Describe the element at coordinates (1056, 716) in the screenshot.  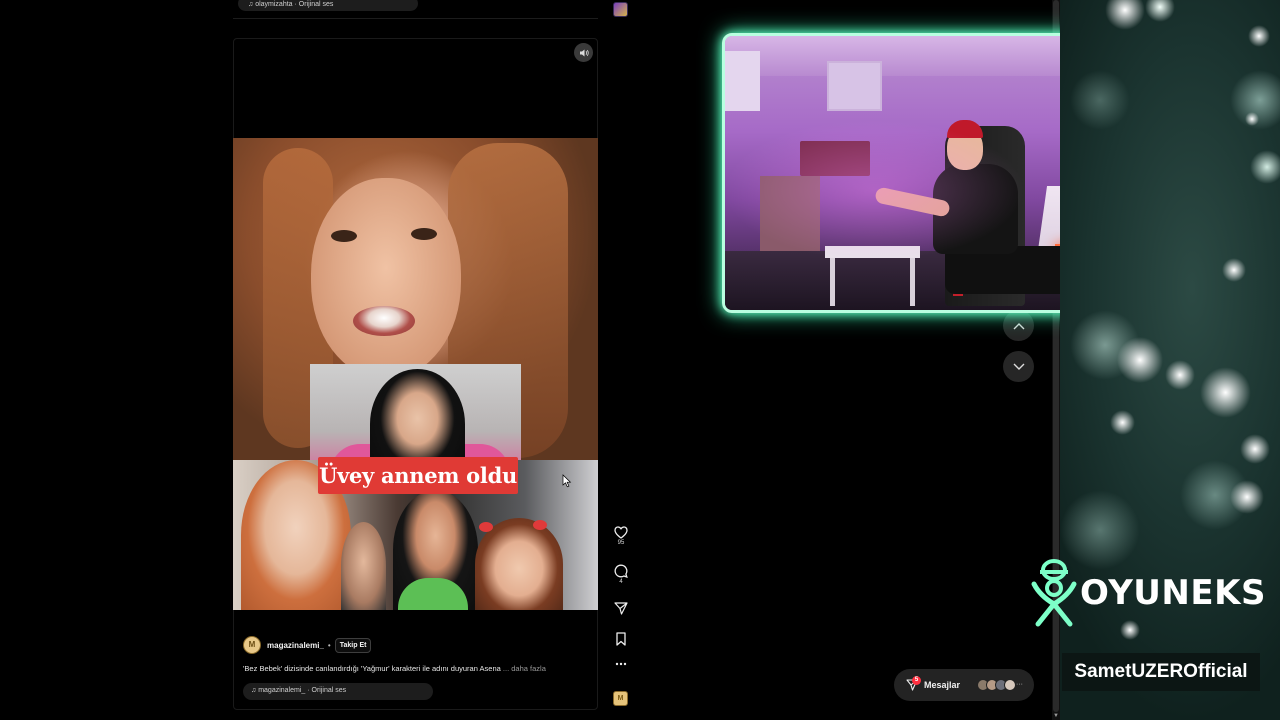
I see `scroll-down-arrow-icon: ▼` at that location.